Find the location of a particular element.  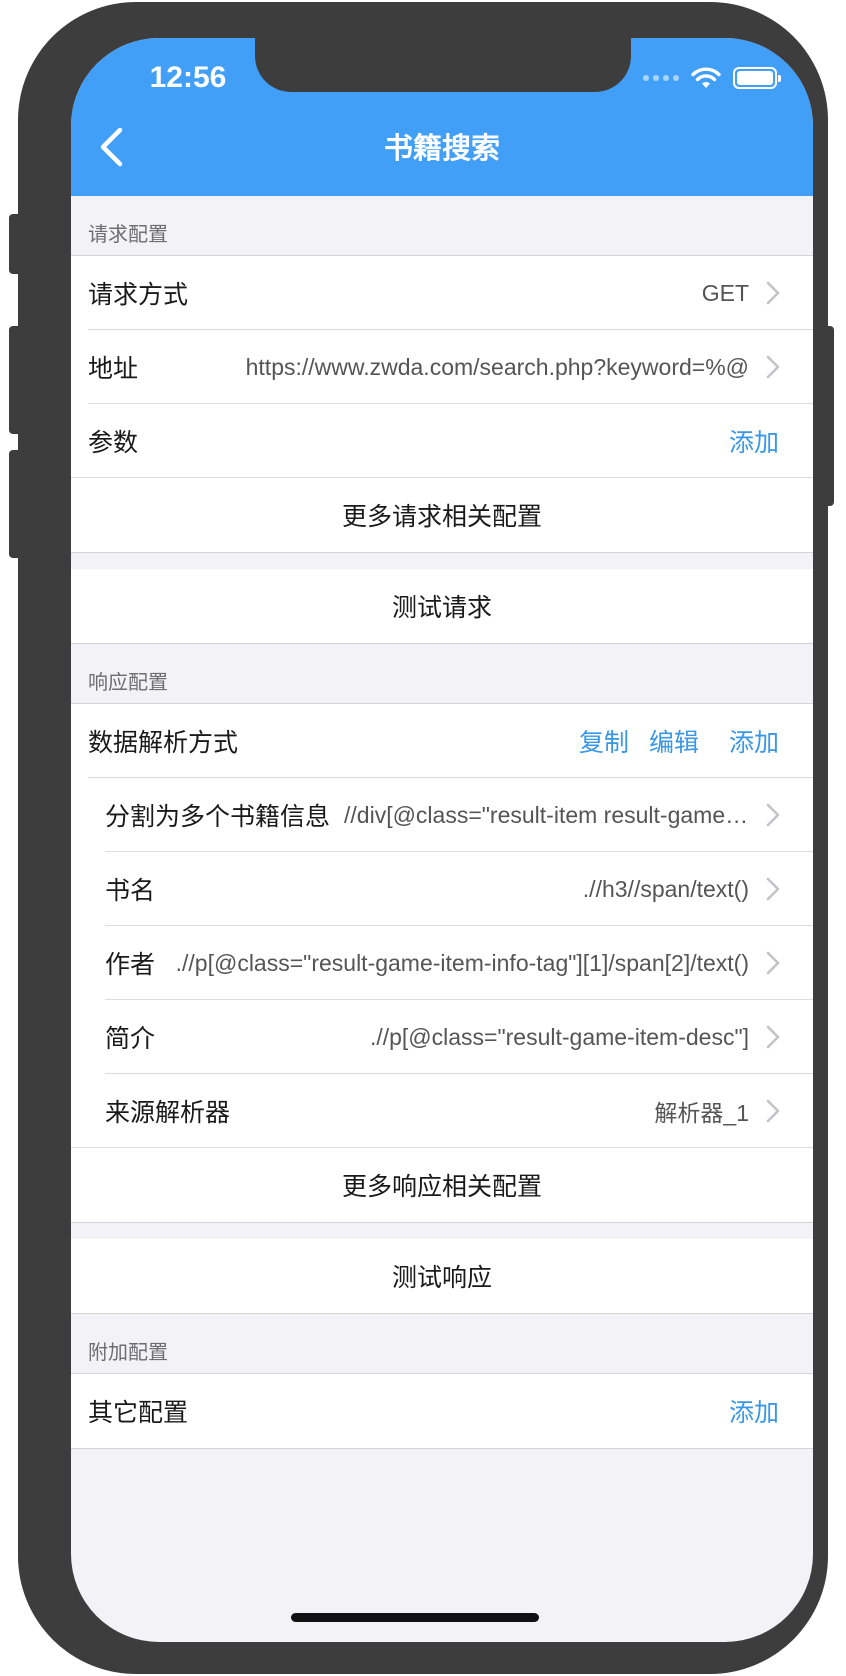

test-response-group: 测试响应 is located at coordinates (442, 1276).